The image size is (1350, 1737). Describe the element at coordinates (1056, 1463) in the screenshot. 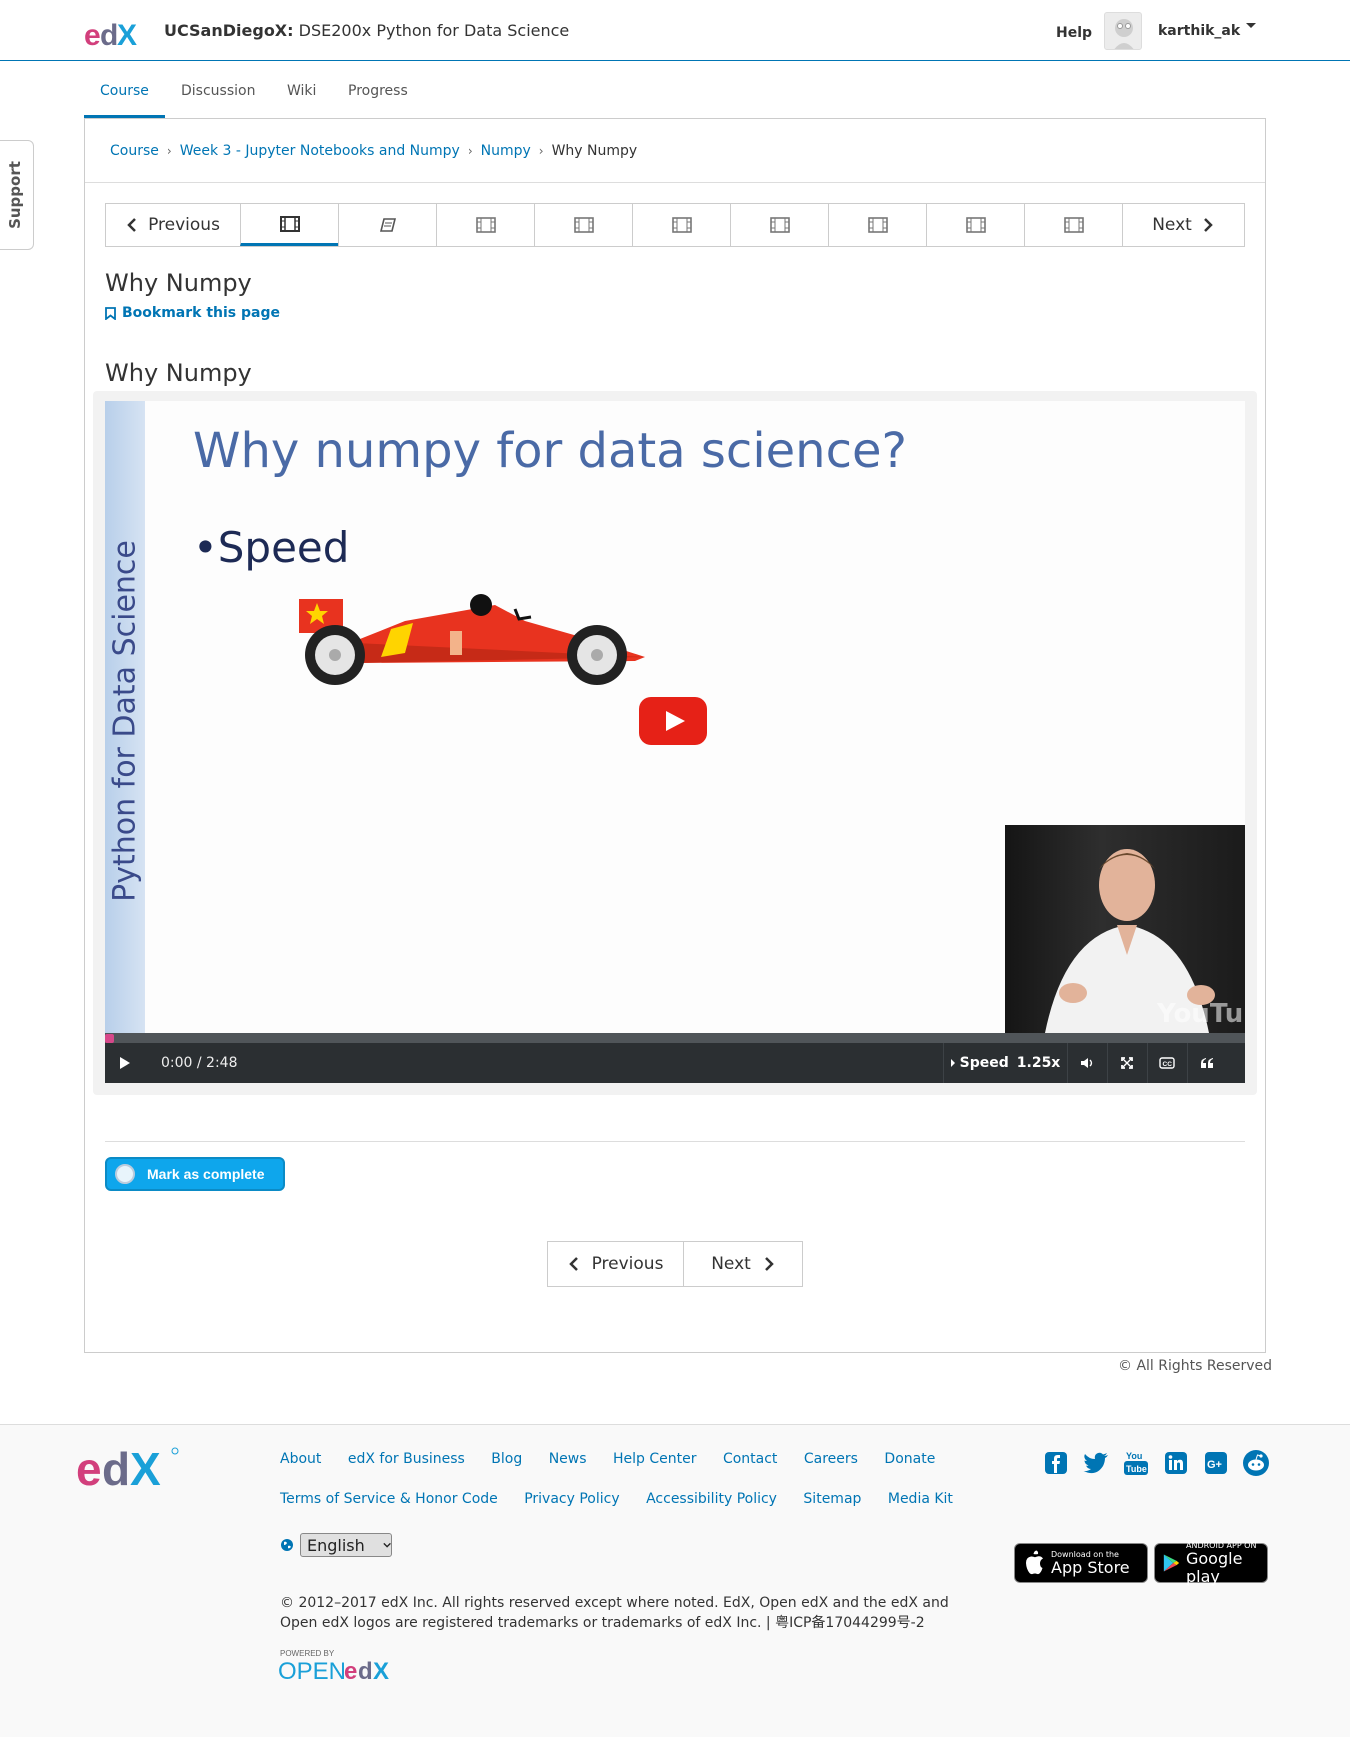

I see `facebook-icon` at that location.